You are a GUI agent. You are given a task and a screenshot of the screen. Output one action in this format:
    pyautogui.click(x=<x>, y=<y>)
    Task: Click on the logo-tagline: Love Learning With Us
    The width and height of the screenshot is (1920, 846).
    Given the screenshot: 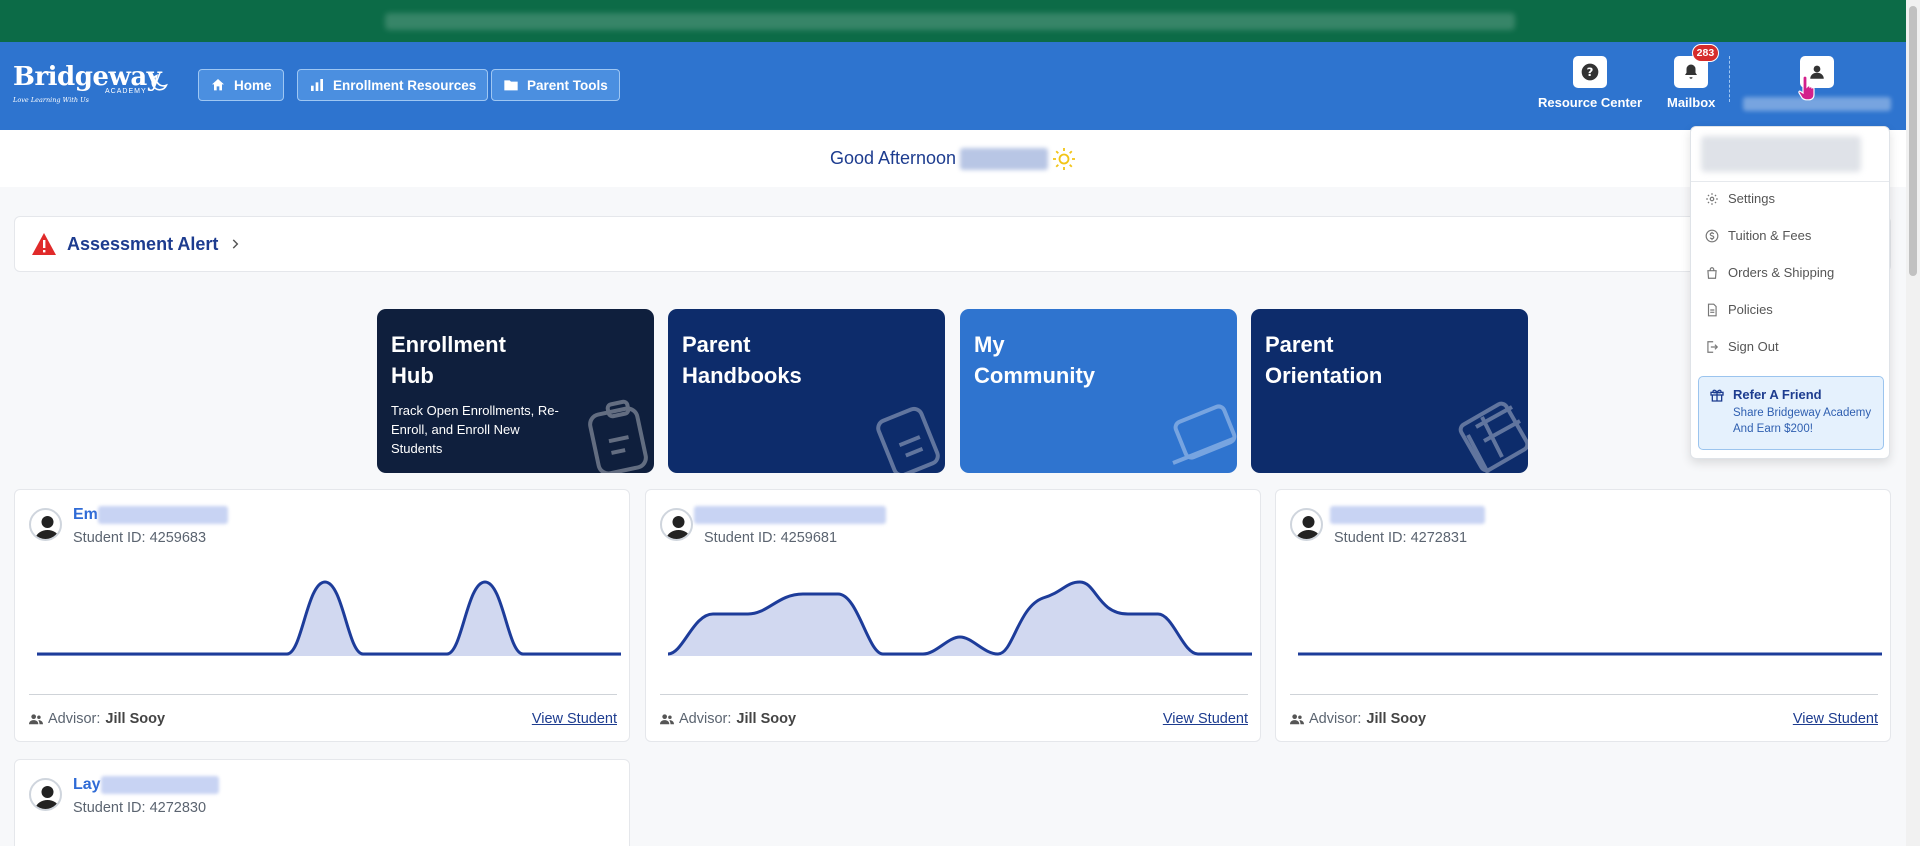 What is the action you would take?
    pyautogui.click(x=51, y=100)
    